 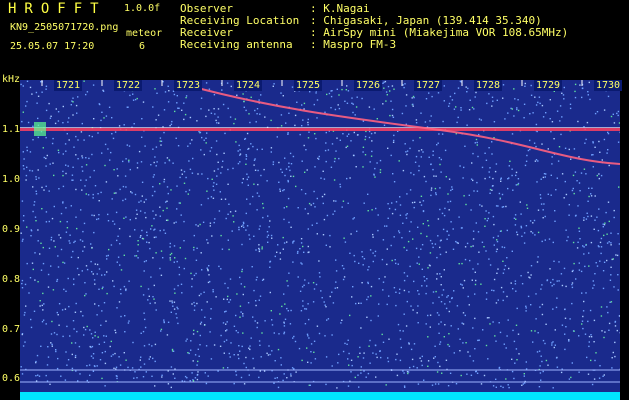 What do you see at coordinates (142, 46) in the screenshot?
I see `meteor-count: 6` at bounding box center [142, 46].